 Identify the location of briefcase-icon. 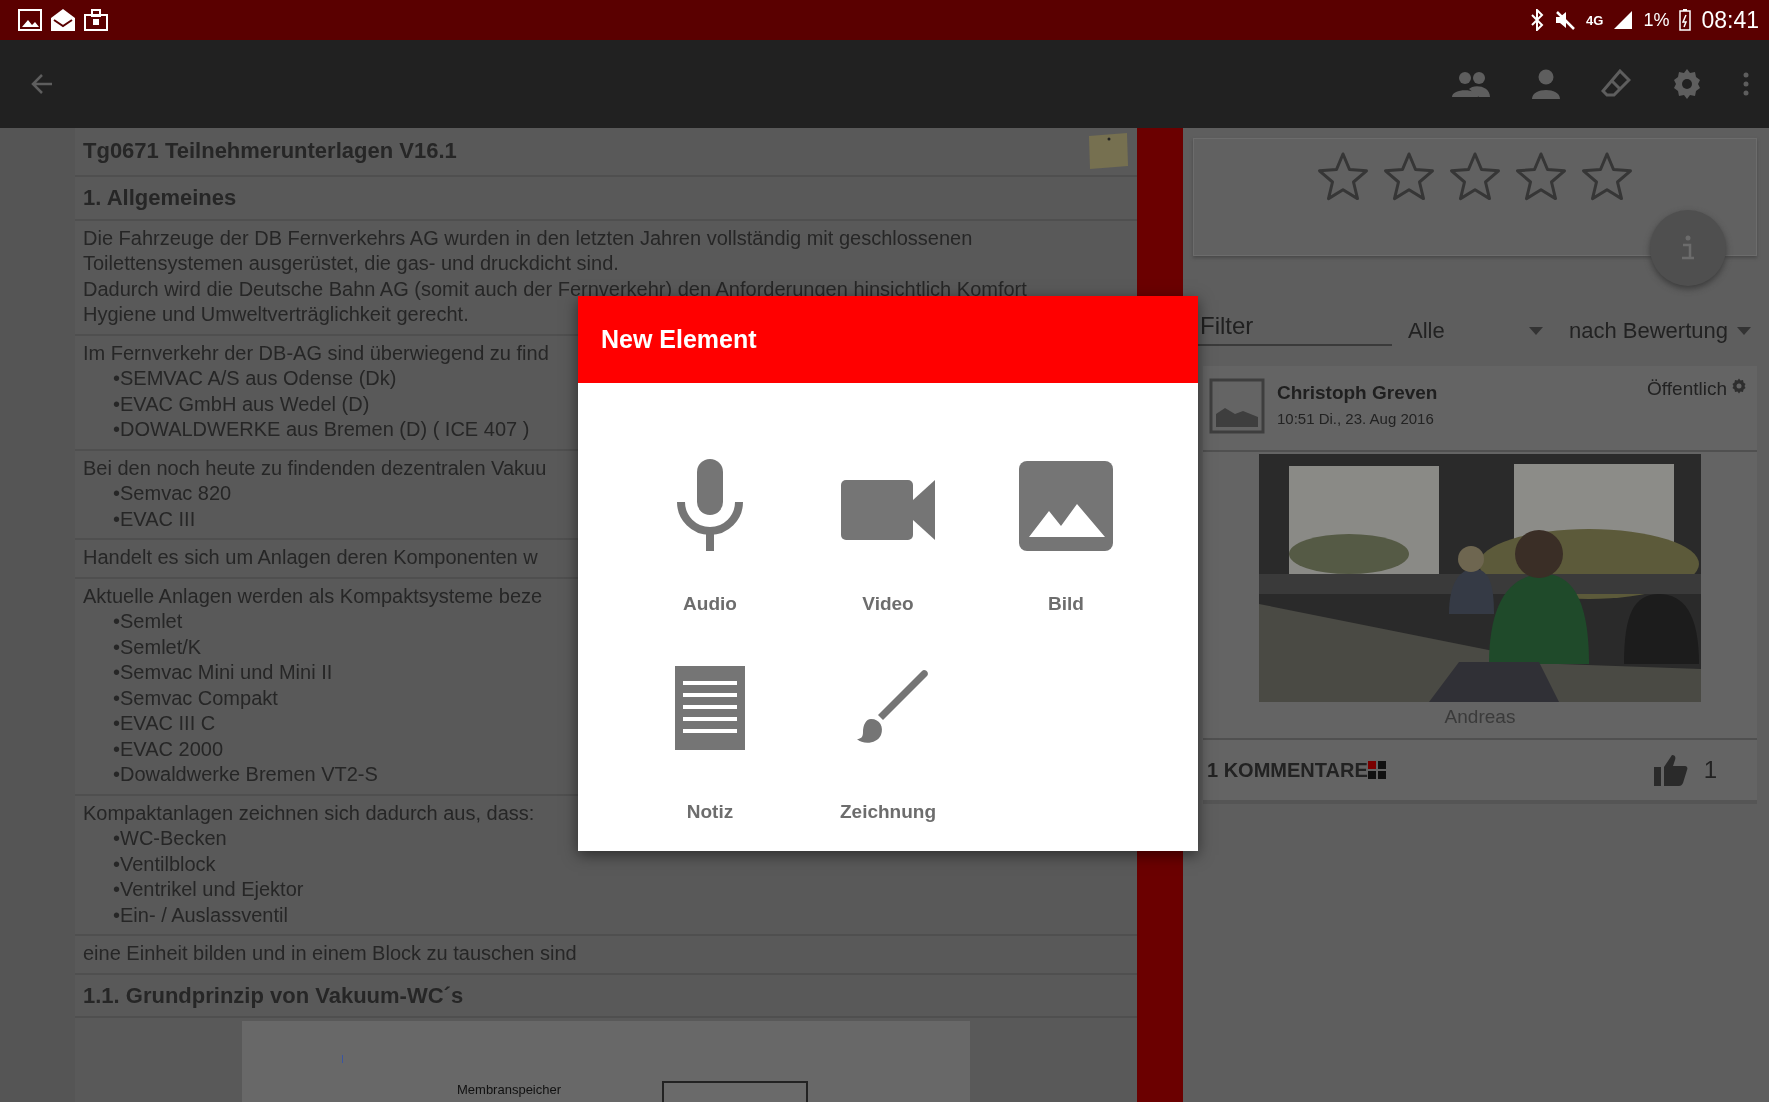
(96, 20).